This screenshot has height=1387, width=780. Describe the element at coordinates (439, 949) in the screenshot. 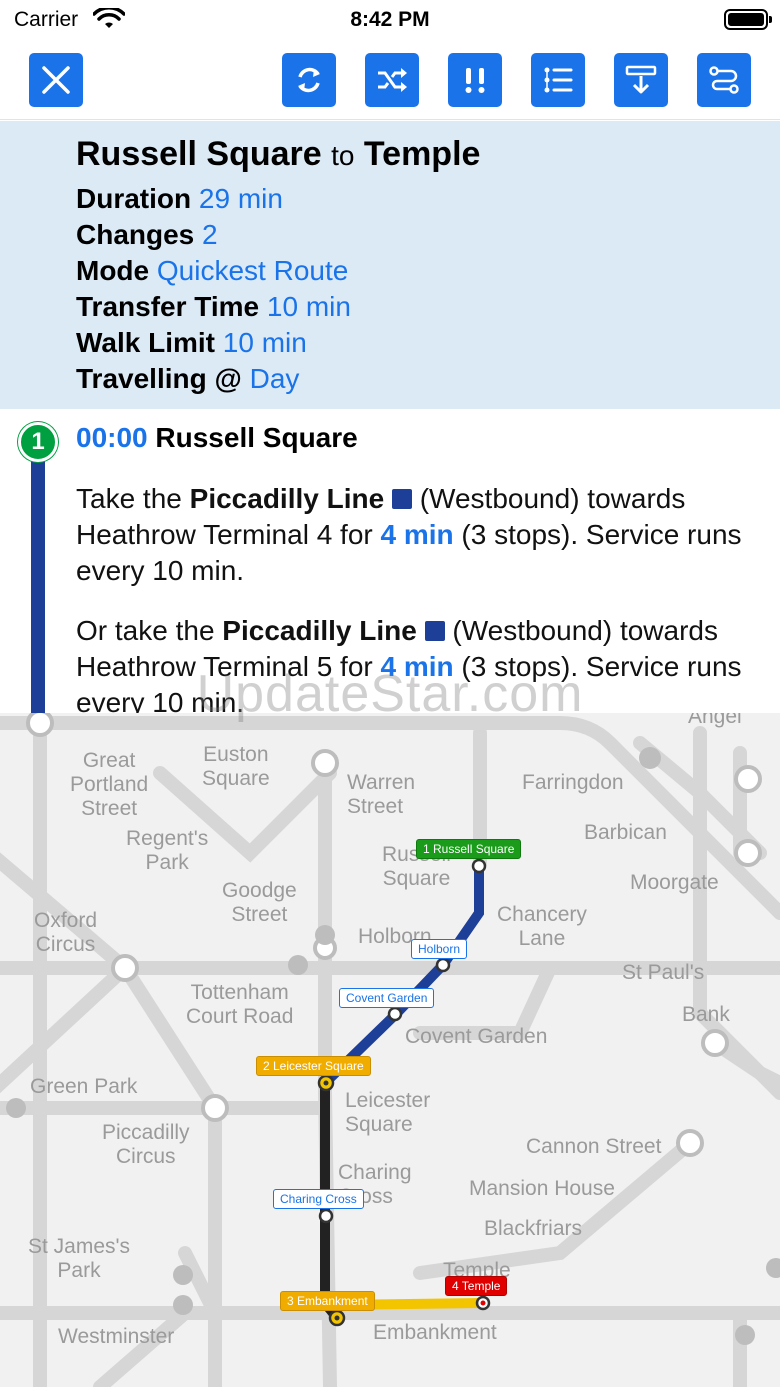

I see `map-pill-holborn: Holborn` at that location.